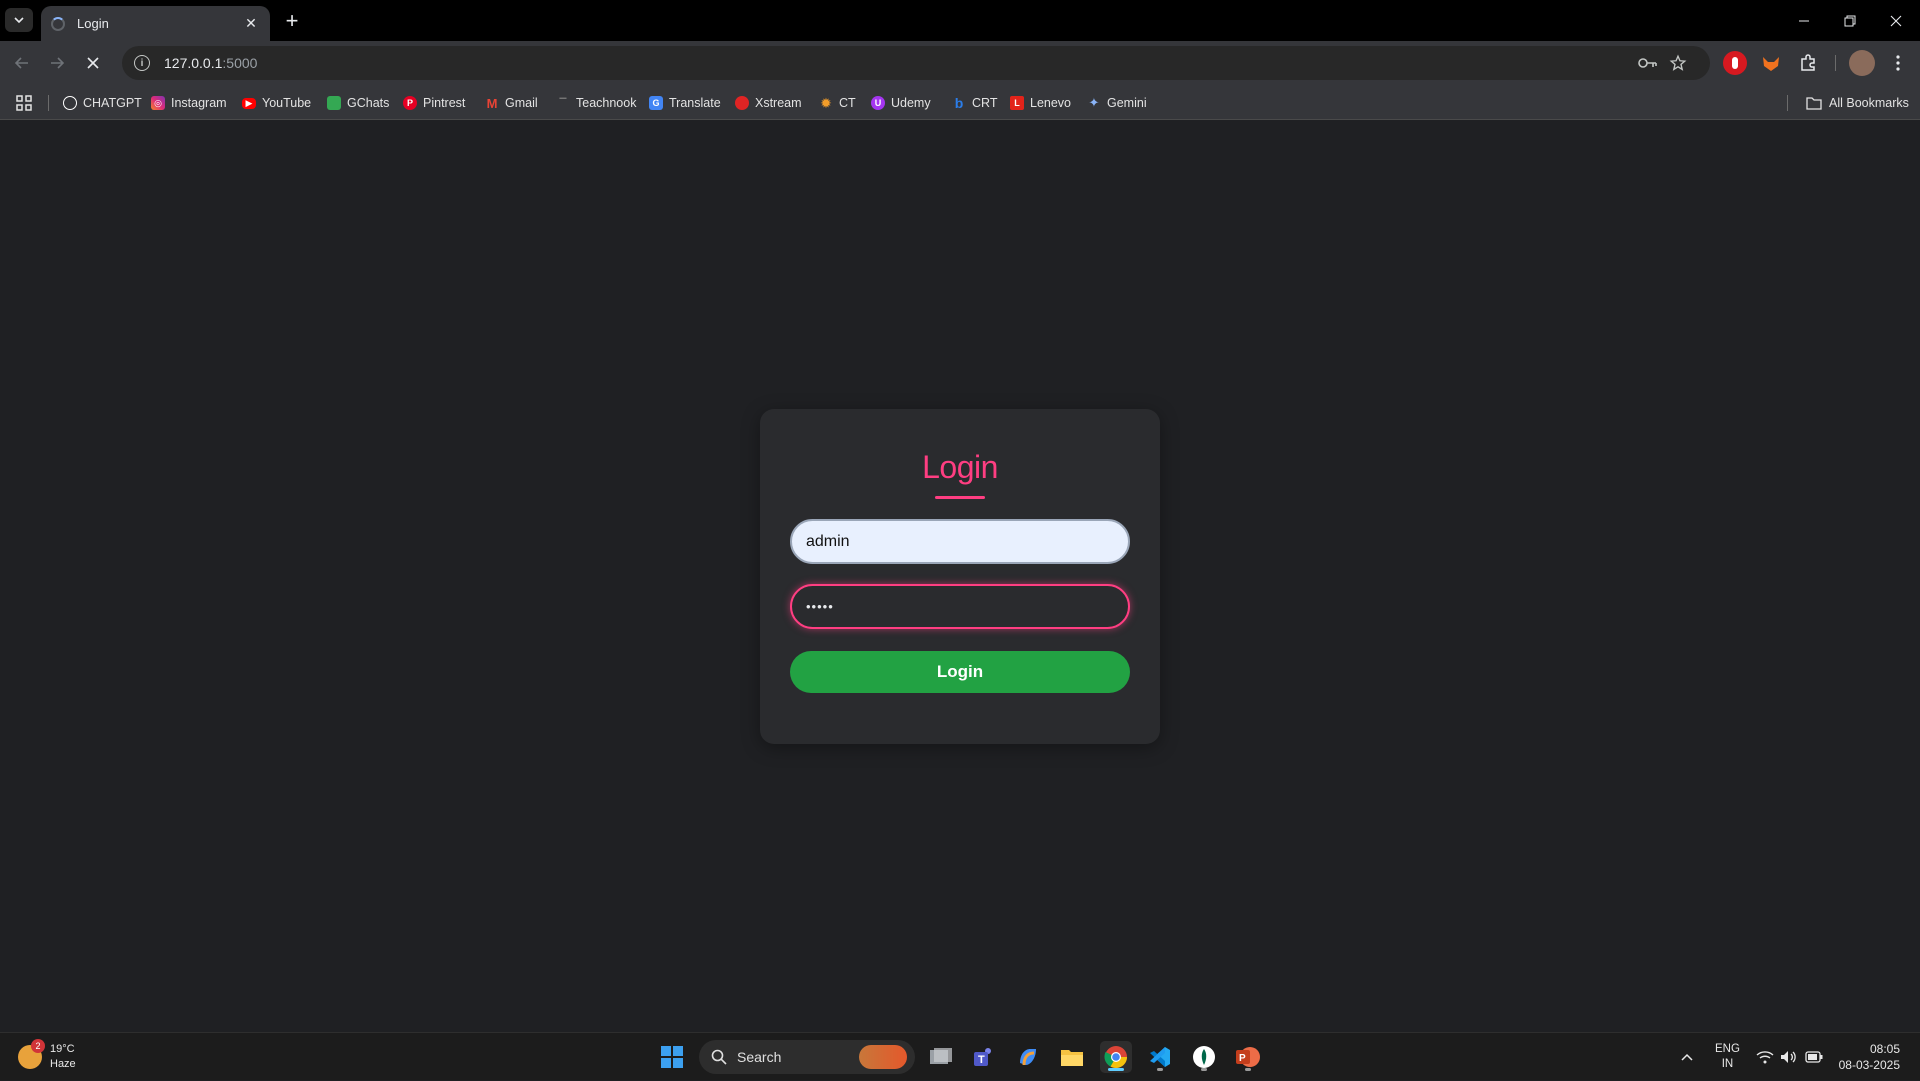 The width and height of the screenshot is (1920, 1081). I want to click on bookmark-teachnook: ▔ Teachnook, so click(596, 103).